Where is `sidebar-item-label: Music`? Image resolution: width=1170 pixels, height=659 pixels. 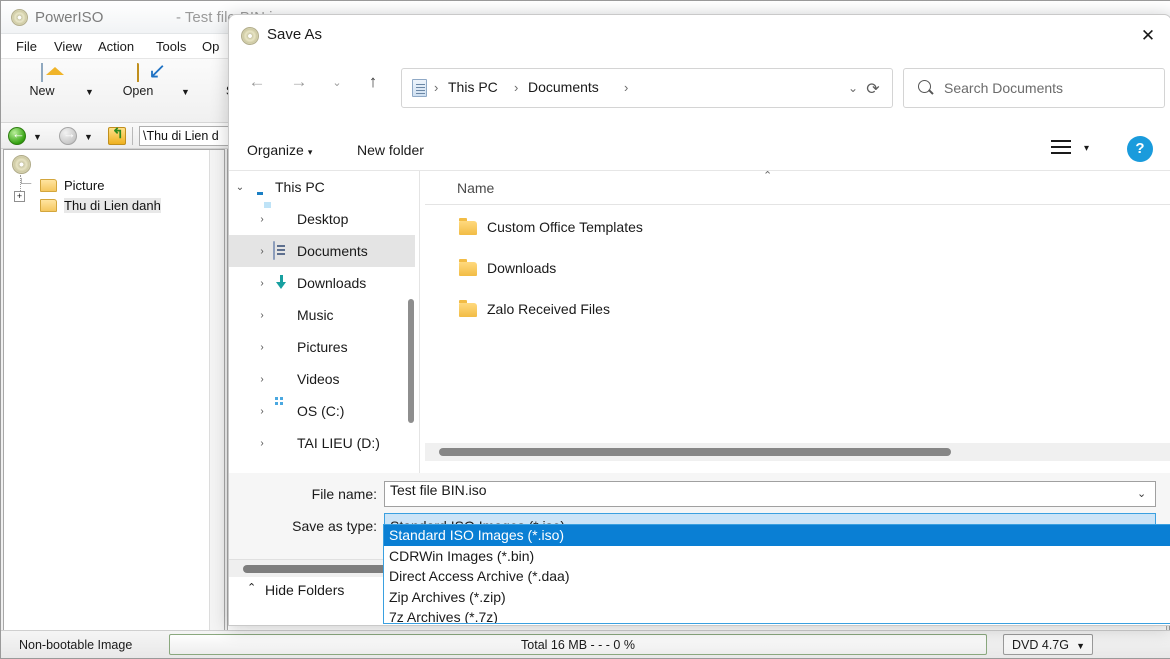 sidebar-item-label: Music is located at coordinates (315, 315).